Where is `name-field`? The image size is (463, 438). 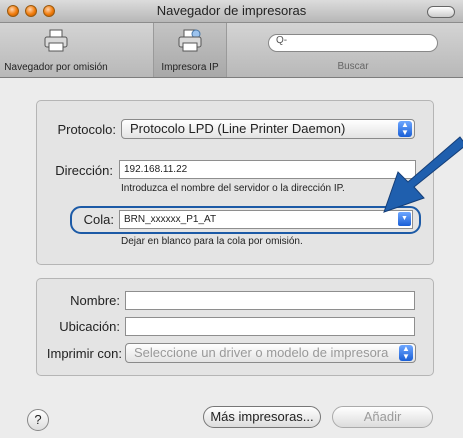
name-field is located at coordinates (270, 300).